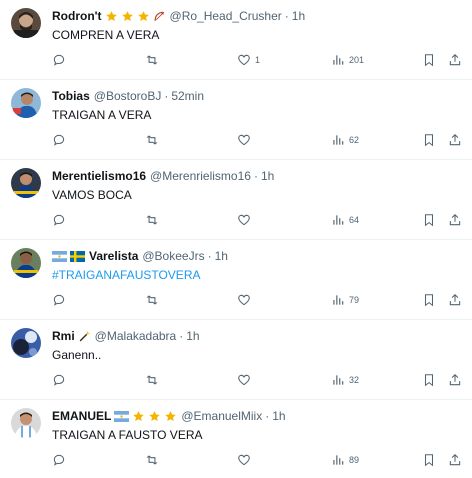  Describe the element at coordinates (143, 16) in the screenshot. I see `star-icon` at that location.